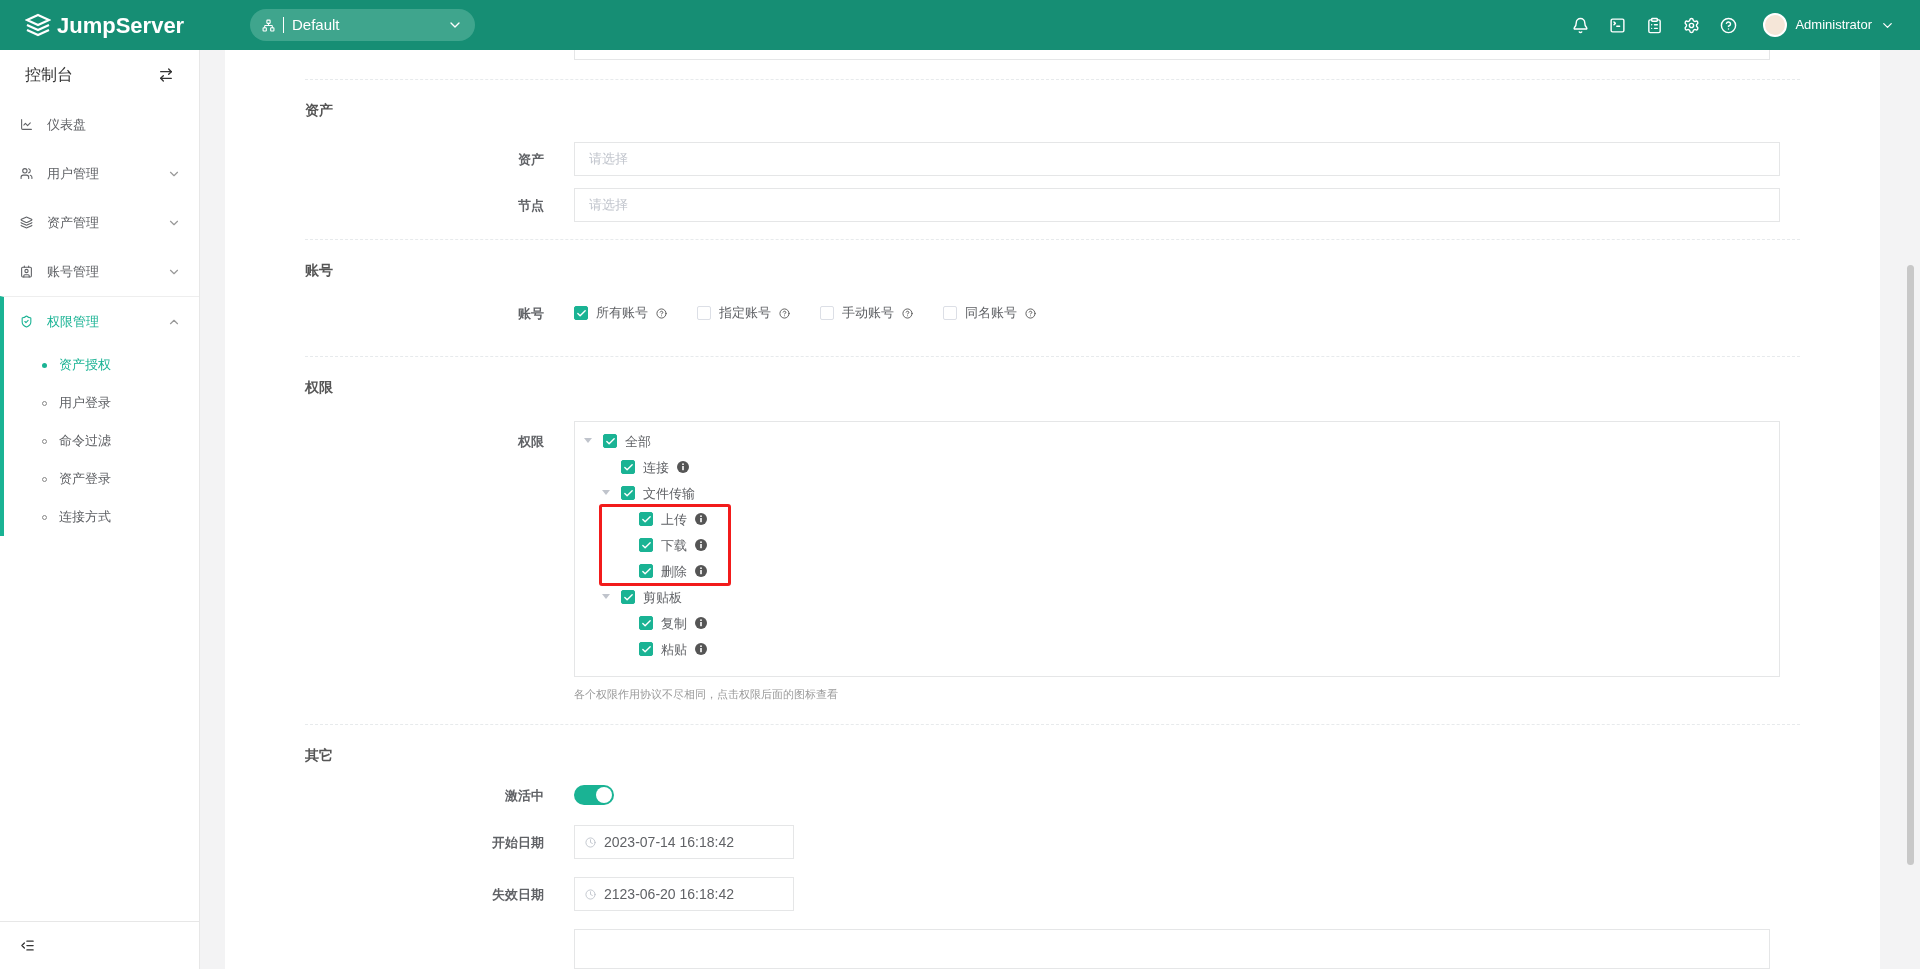 Image resolution: width=1920 pixels, height=969 pixels. I want to click on checkbox-label: 所有账号, so click(622, 313).